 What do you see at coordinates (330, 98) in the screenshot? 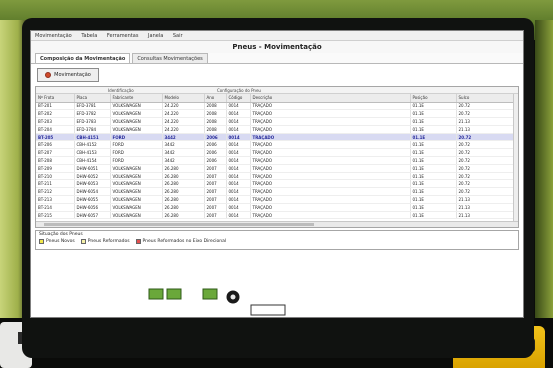
I see `col-header: Descrição` at bounding box center [330, 98].